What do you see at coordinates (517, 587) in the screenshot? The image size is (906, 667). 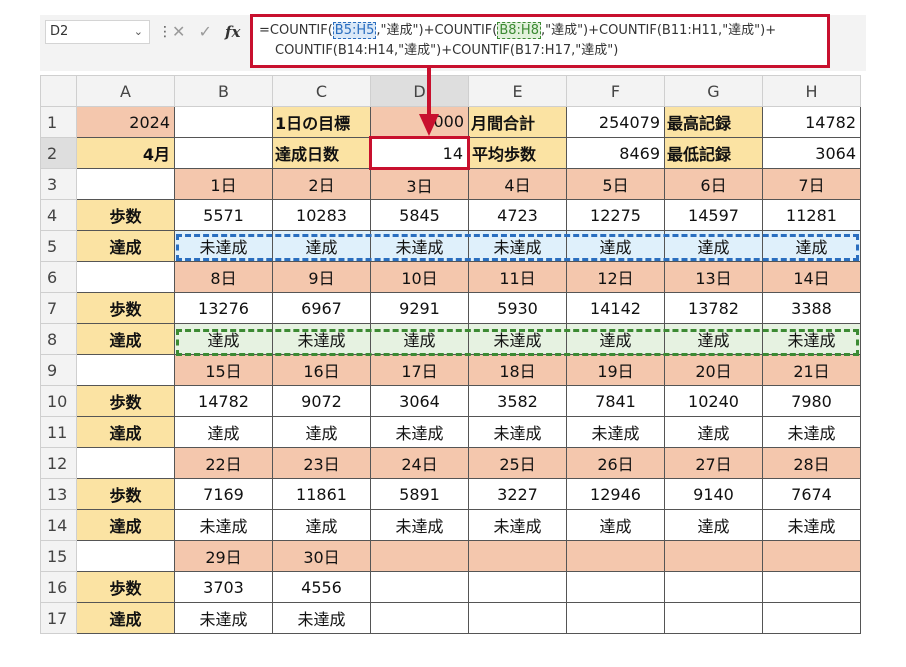 I see `cell-e16` at bounding box center [517, 587].